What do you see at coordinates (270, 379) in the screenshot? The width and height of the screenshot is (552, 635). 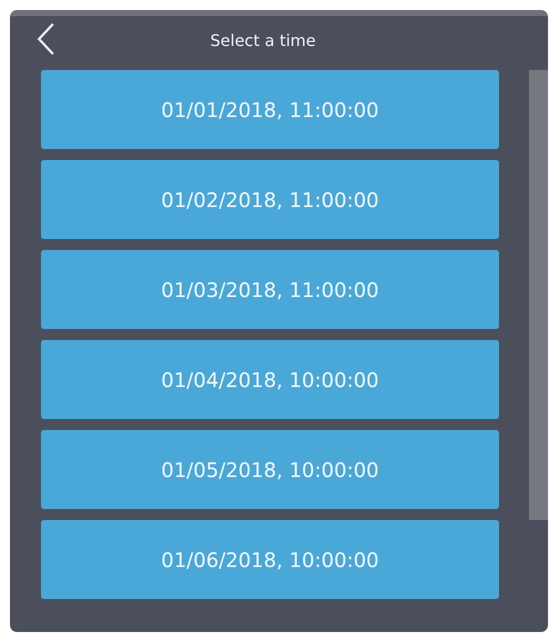 I see `time-option-button: 01/04/2018, 10:00:00` at bounding box center [270, 379].